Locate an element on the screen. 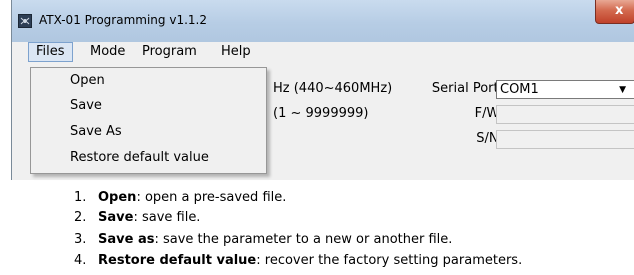 The height and width of the screenshot is (275, 634). fw-field is located at coordinates (565, 114).